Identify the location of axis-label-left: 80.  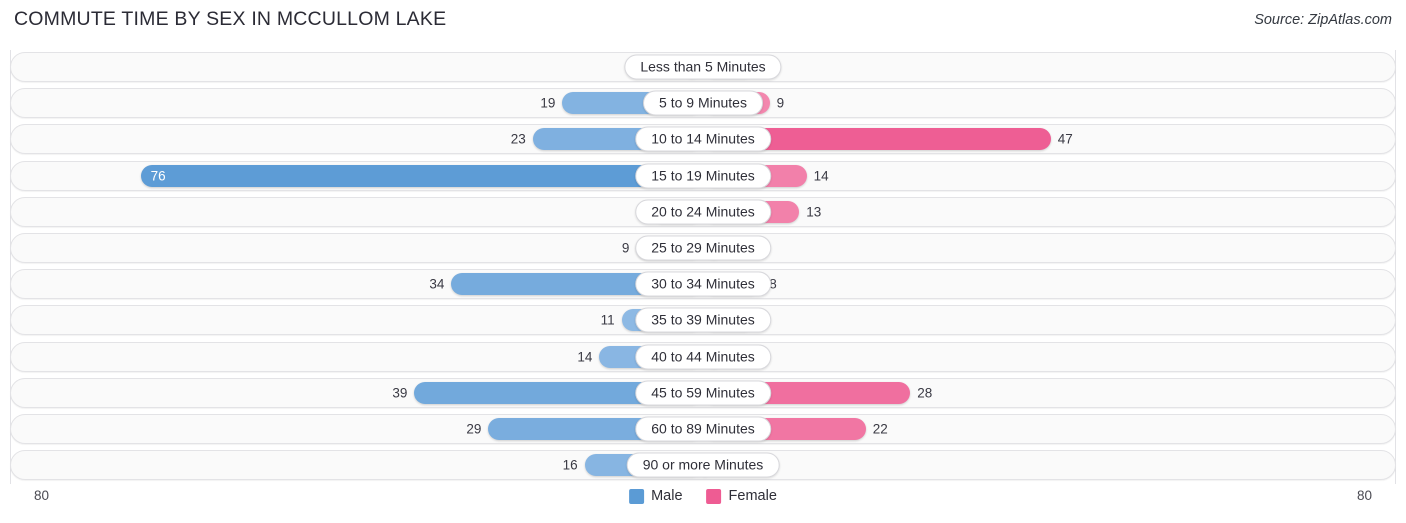
(42, 495).